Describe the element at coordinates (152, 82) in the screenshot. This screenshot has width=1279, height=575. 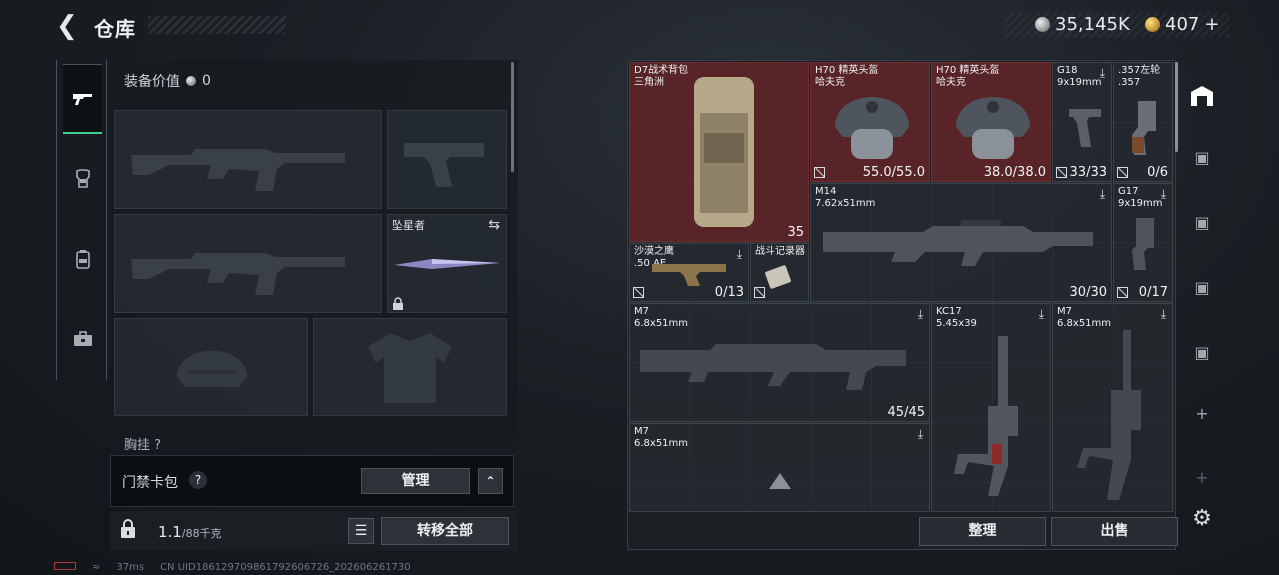
I see `equipment-value-label: 装备价值` at that location.